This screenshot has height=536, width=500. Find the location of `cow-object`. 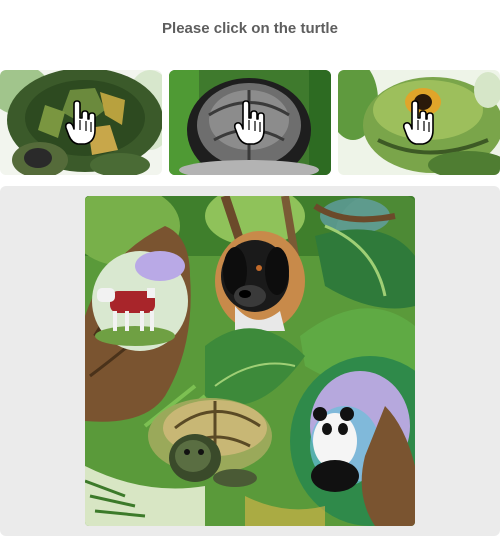

cow-object is located at coordinates (140, 301).